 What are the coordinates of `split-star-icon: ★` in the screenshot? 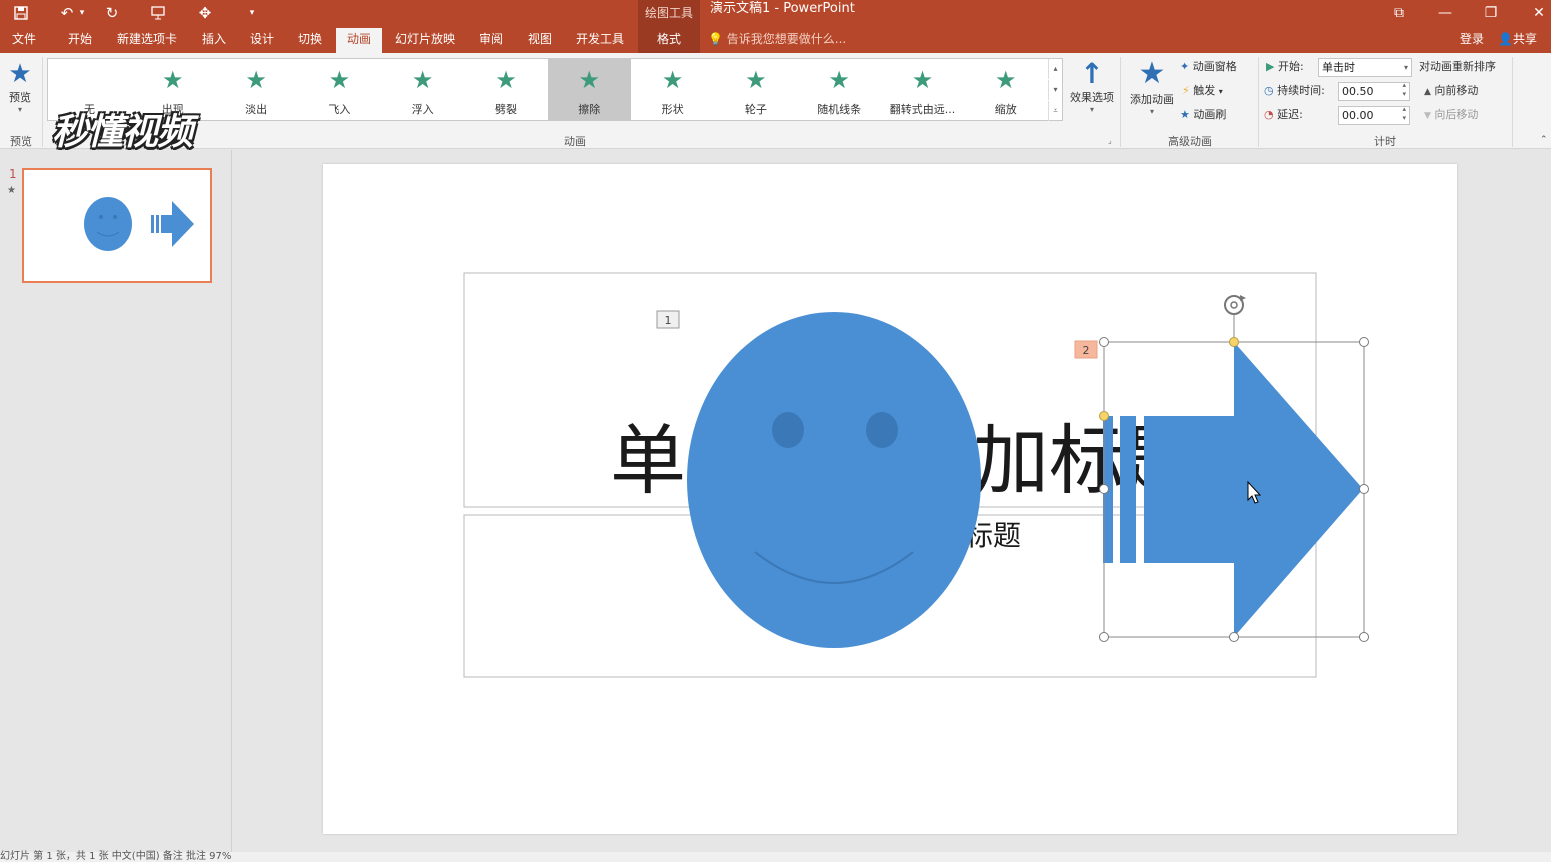 It's located at (506, 80).